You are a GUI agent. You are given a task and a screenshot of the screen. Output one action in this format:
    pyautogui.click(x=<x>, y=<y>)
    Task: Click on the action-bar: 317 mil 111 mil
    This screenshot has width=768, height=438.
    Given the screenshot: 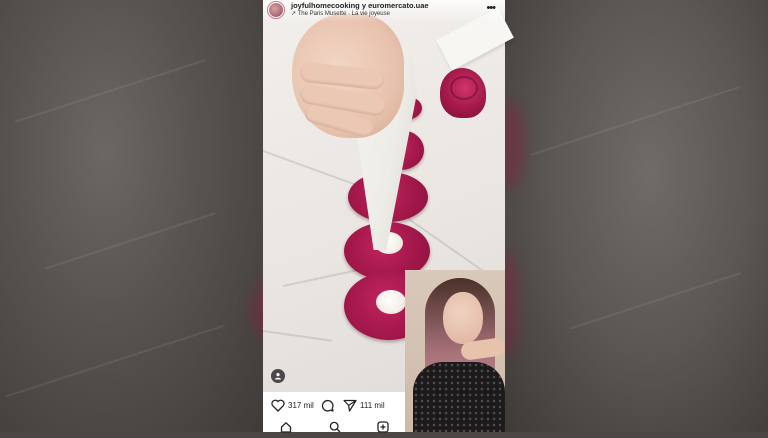 What is the action you would take?
    pyautogui.click(x=334, y=412)
    